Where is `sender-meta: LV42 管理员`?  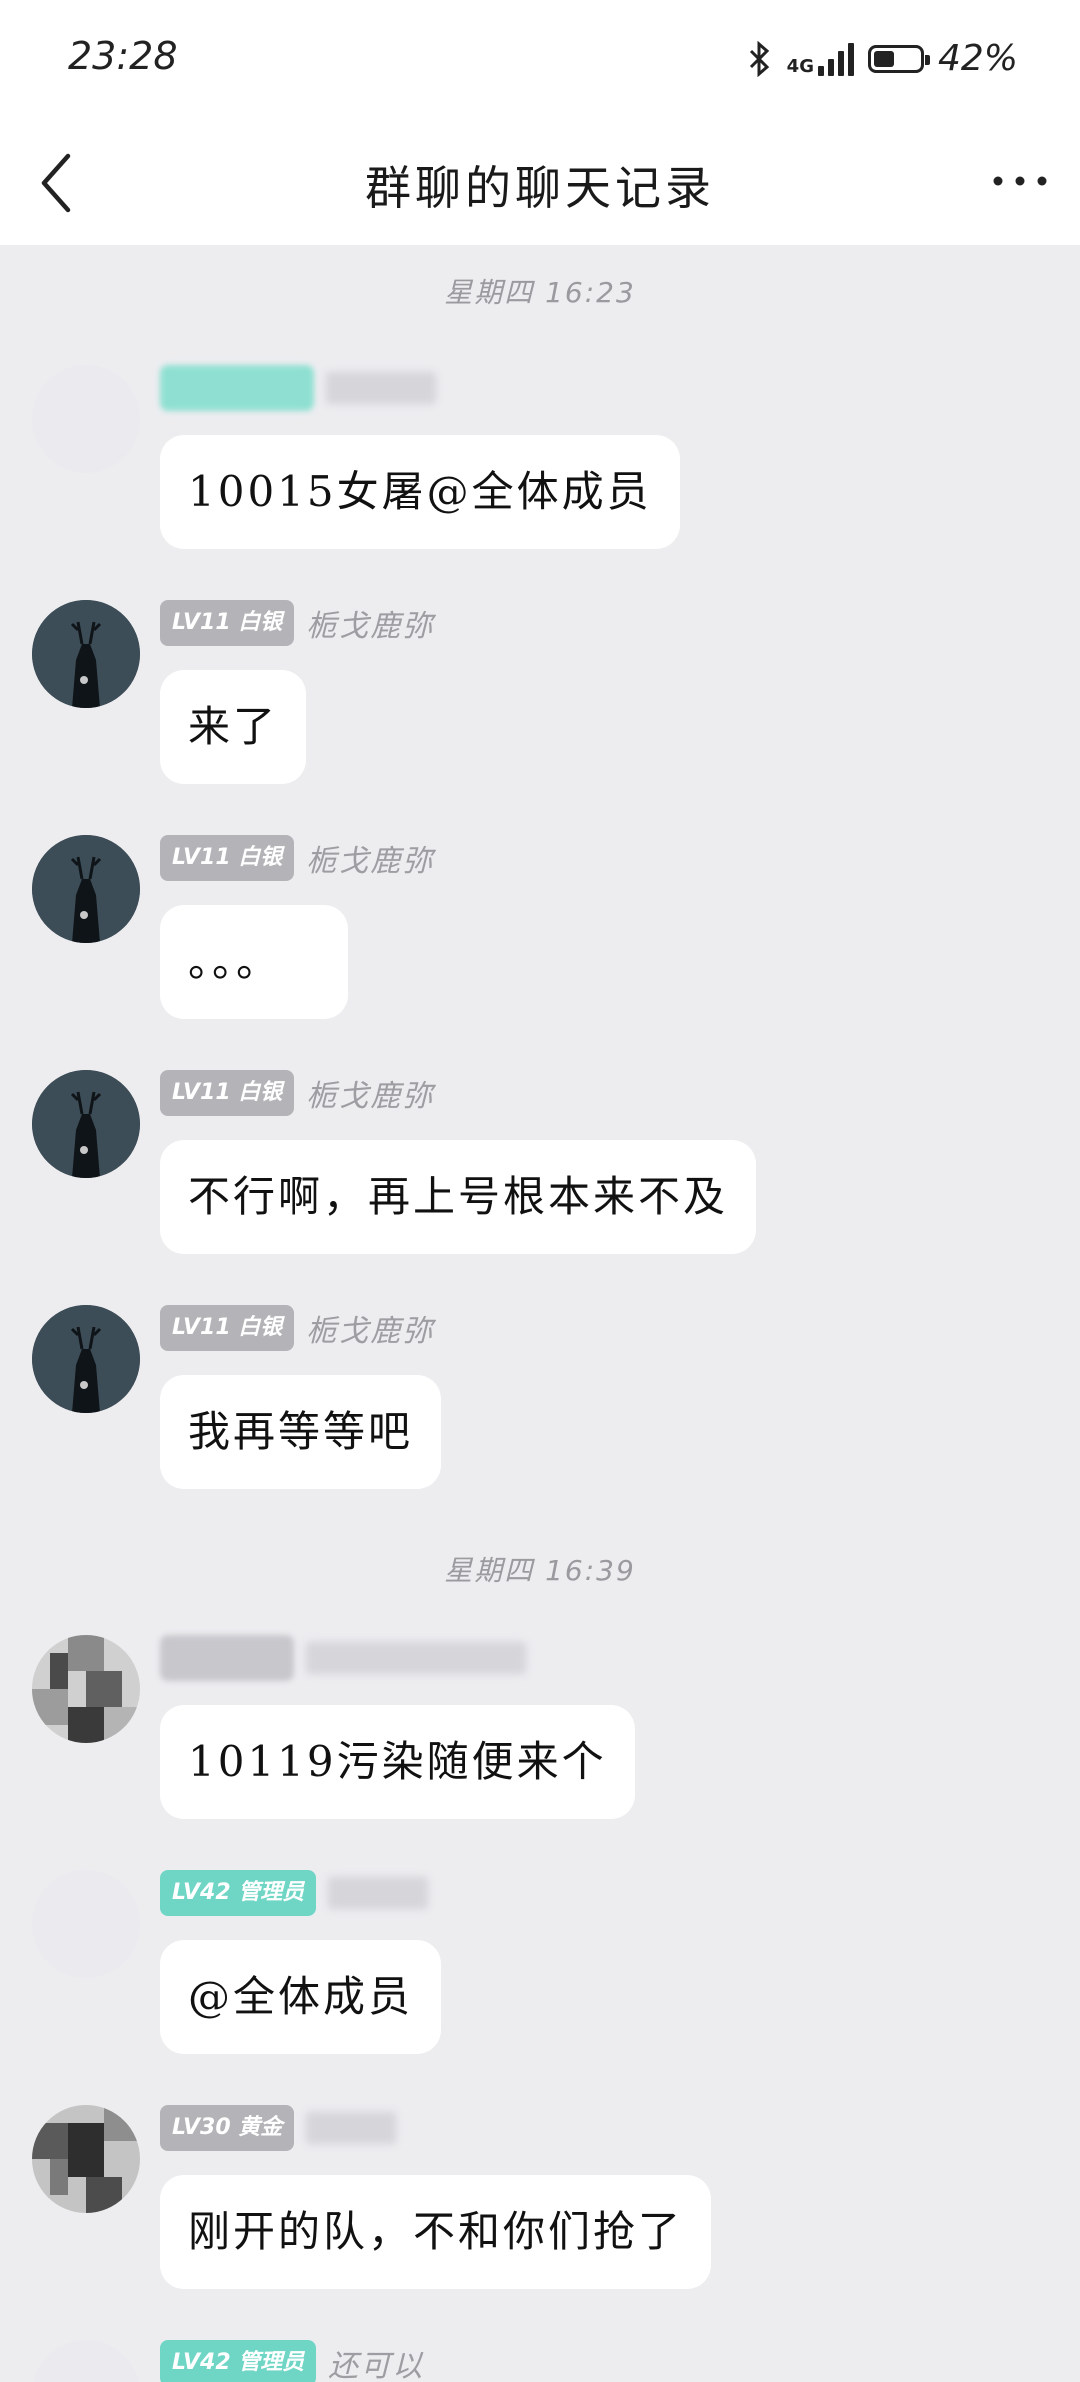
sender-meta: LV42 管理员 is located at coordinates (294, 1893).